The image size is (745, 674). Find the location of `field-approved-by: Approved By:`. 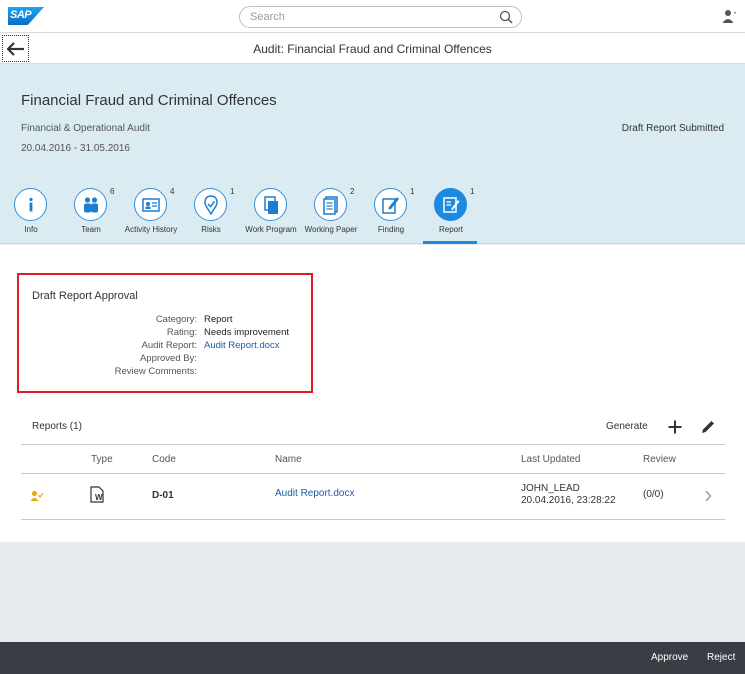

field-approved-by: Approved By: is located at coordinates (164, 359).